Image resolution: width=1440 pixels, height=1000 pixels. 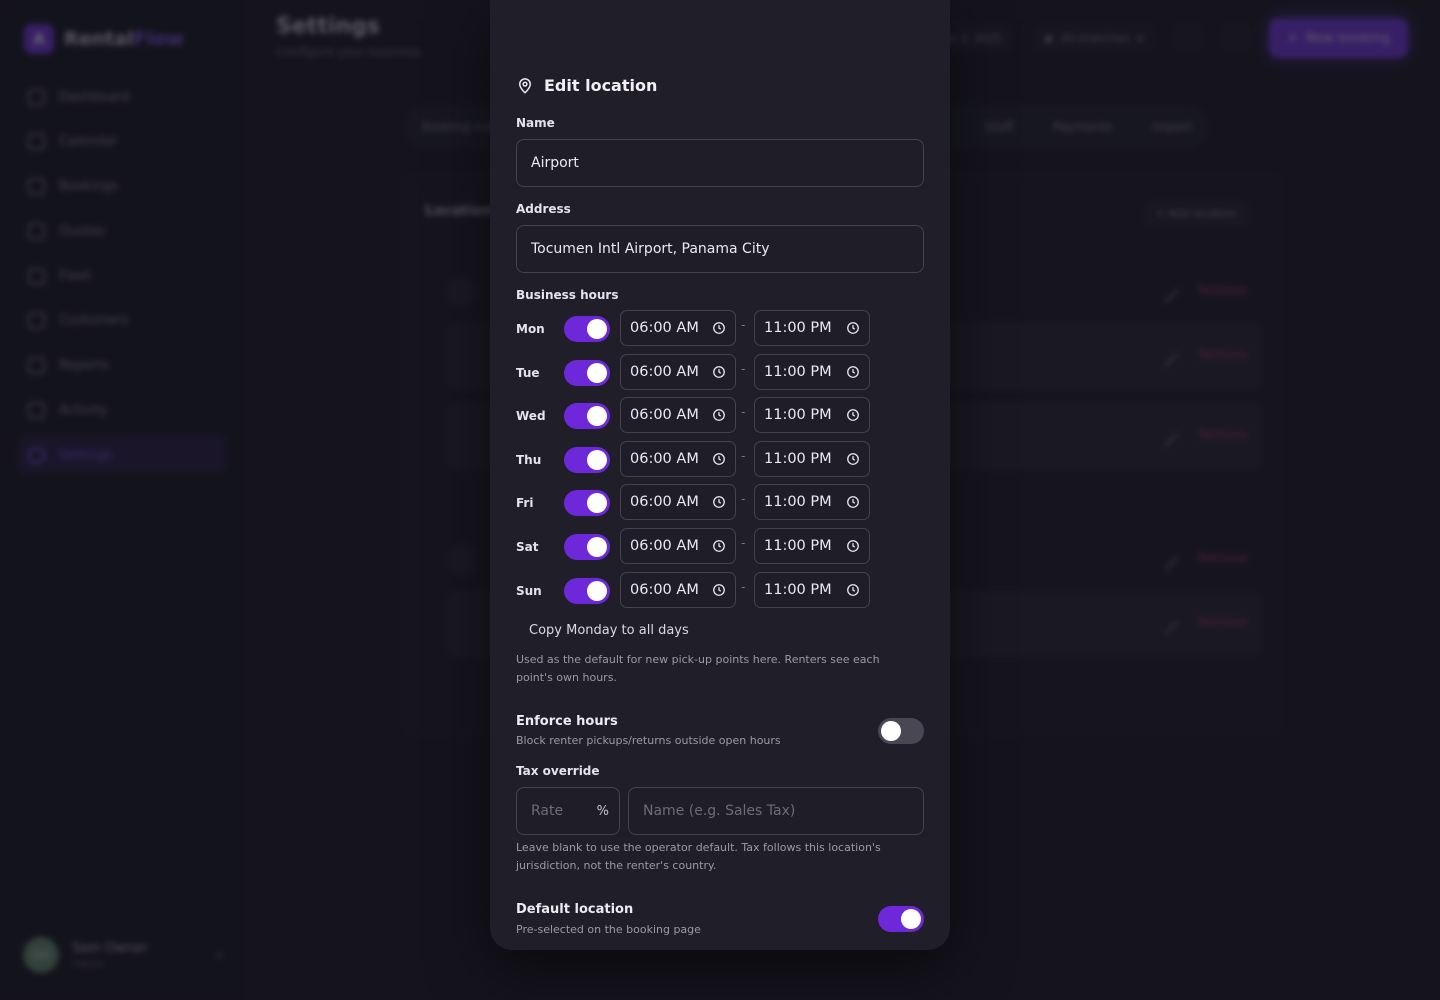 What do you see at coordinates (608, 929) in the screenshot?
I see `default-location-description: Pre-selected on the booking page` at bounding box center [608, 929].